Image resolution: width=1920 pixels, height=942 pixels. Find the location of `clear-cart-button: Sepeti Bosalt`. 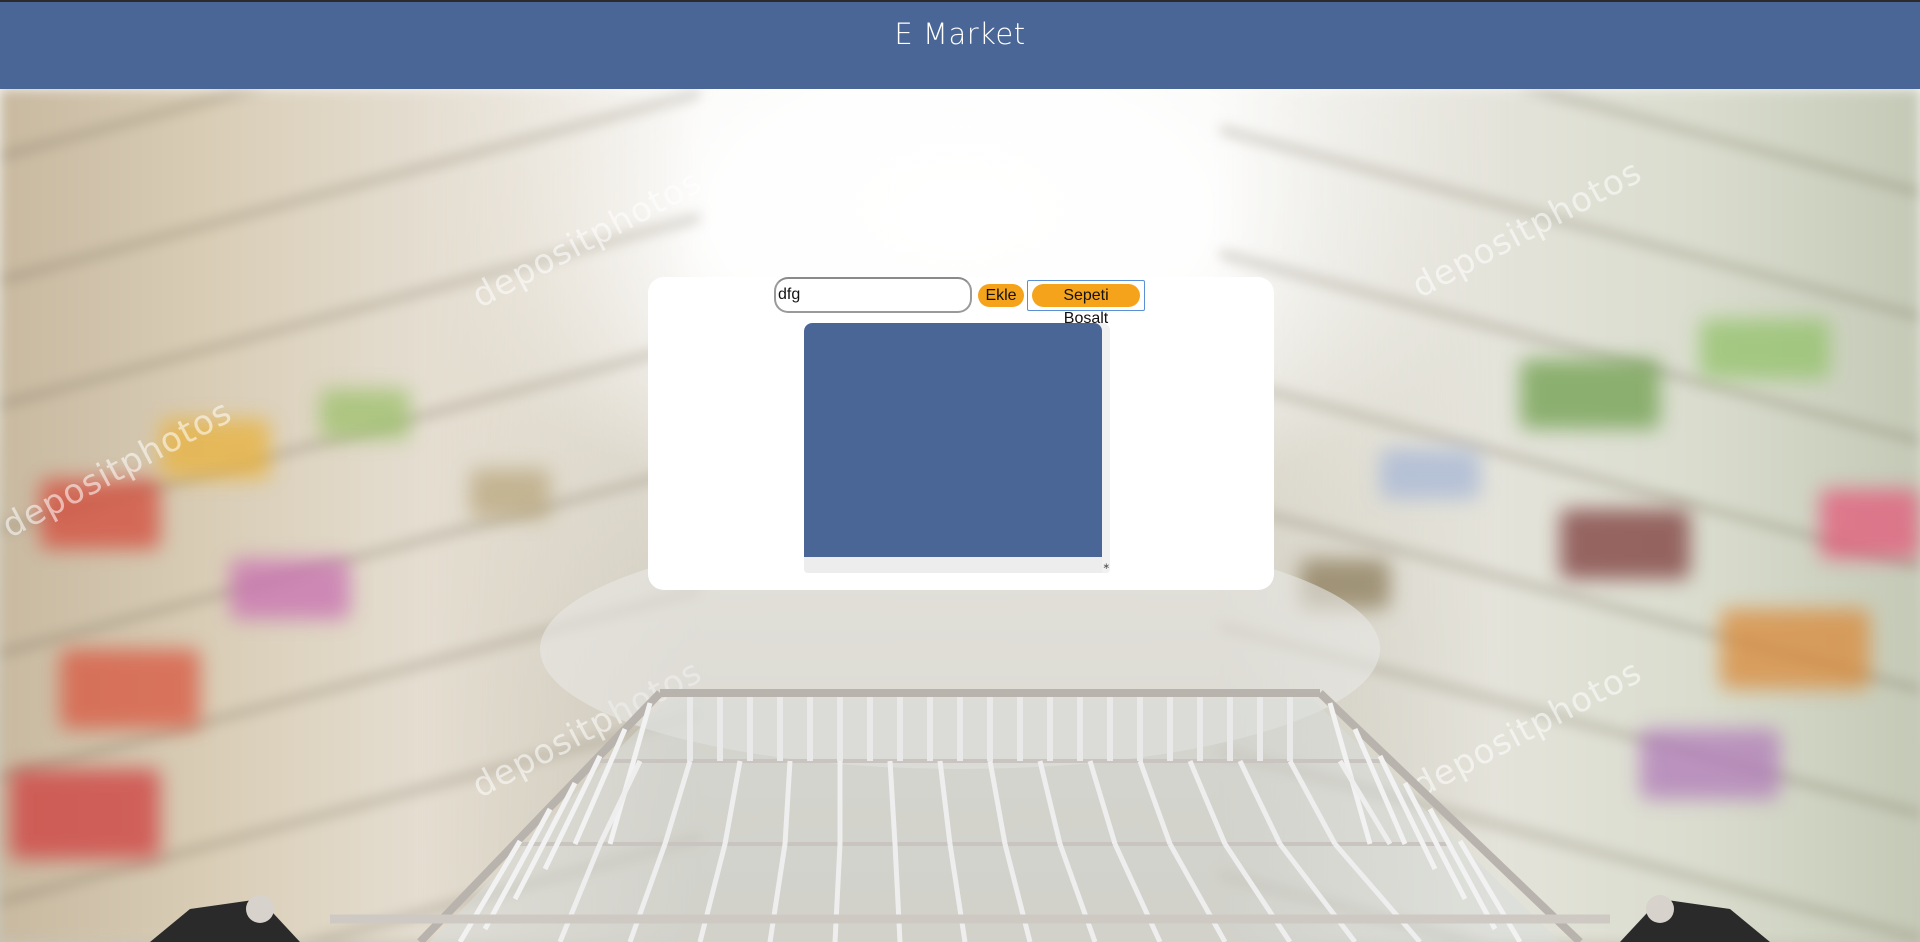

clear-cart-button: Sepeti Bosalt is located at coordinates (1086, 305).